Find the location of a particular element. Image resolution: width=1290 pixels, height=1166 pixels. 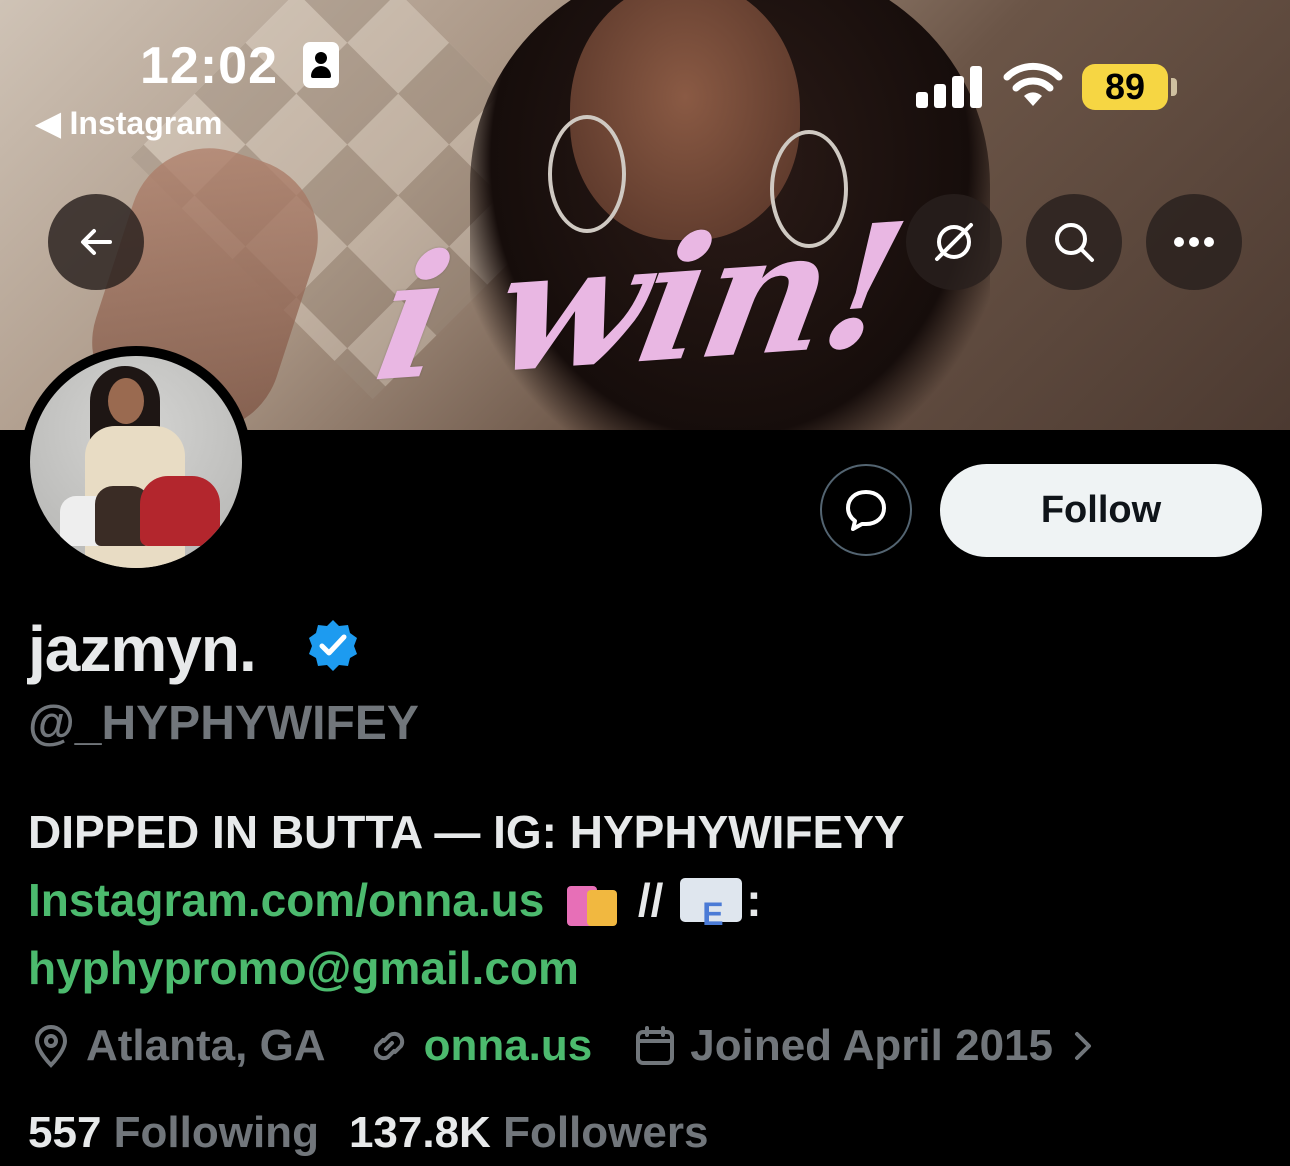

joined-item: Joined April 2015 is located at coordinates (872, 1046).